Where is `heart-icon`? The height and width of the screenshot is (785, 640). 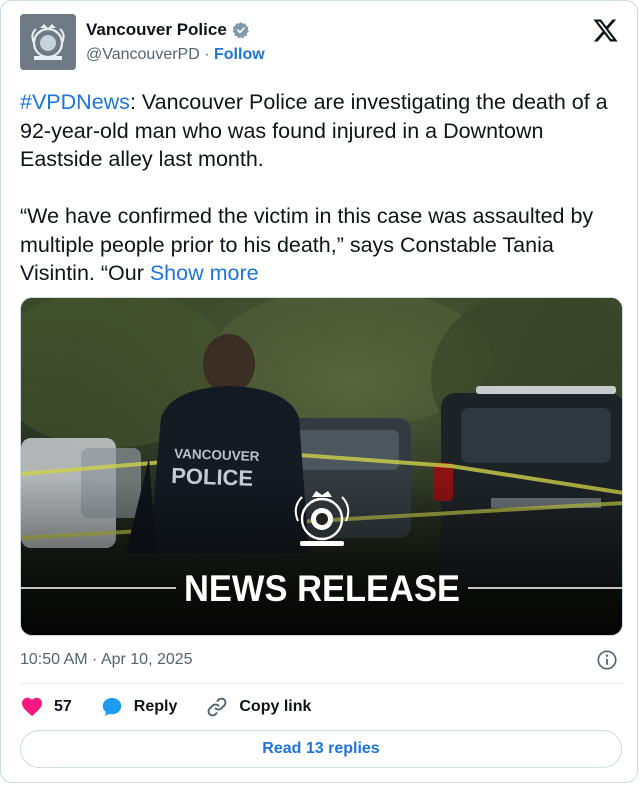 heart-icon is located at coordinates (32, 707).